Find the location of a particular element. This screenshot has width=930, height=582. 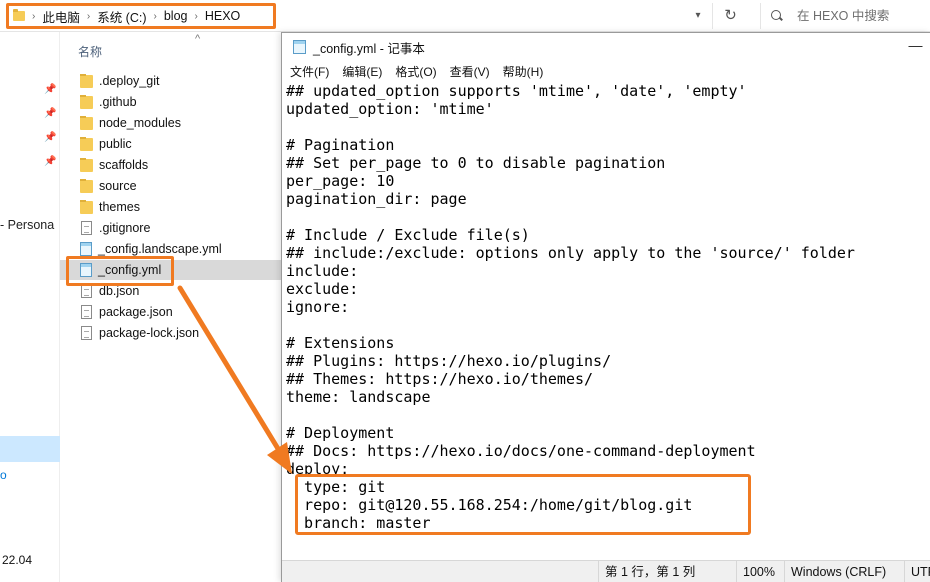

search-input is located at coordinates (859, 16).